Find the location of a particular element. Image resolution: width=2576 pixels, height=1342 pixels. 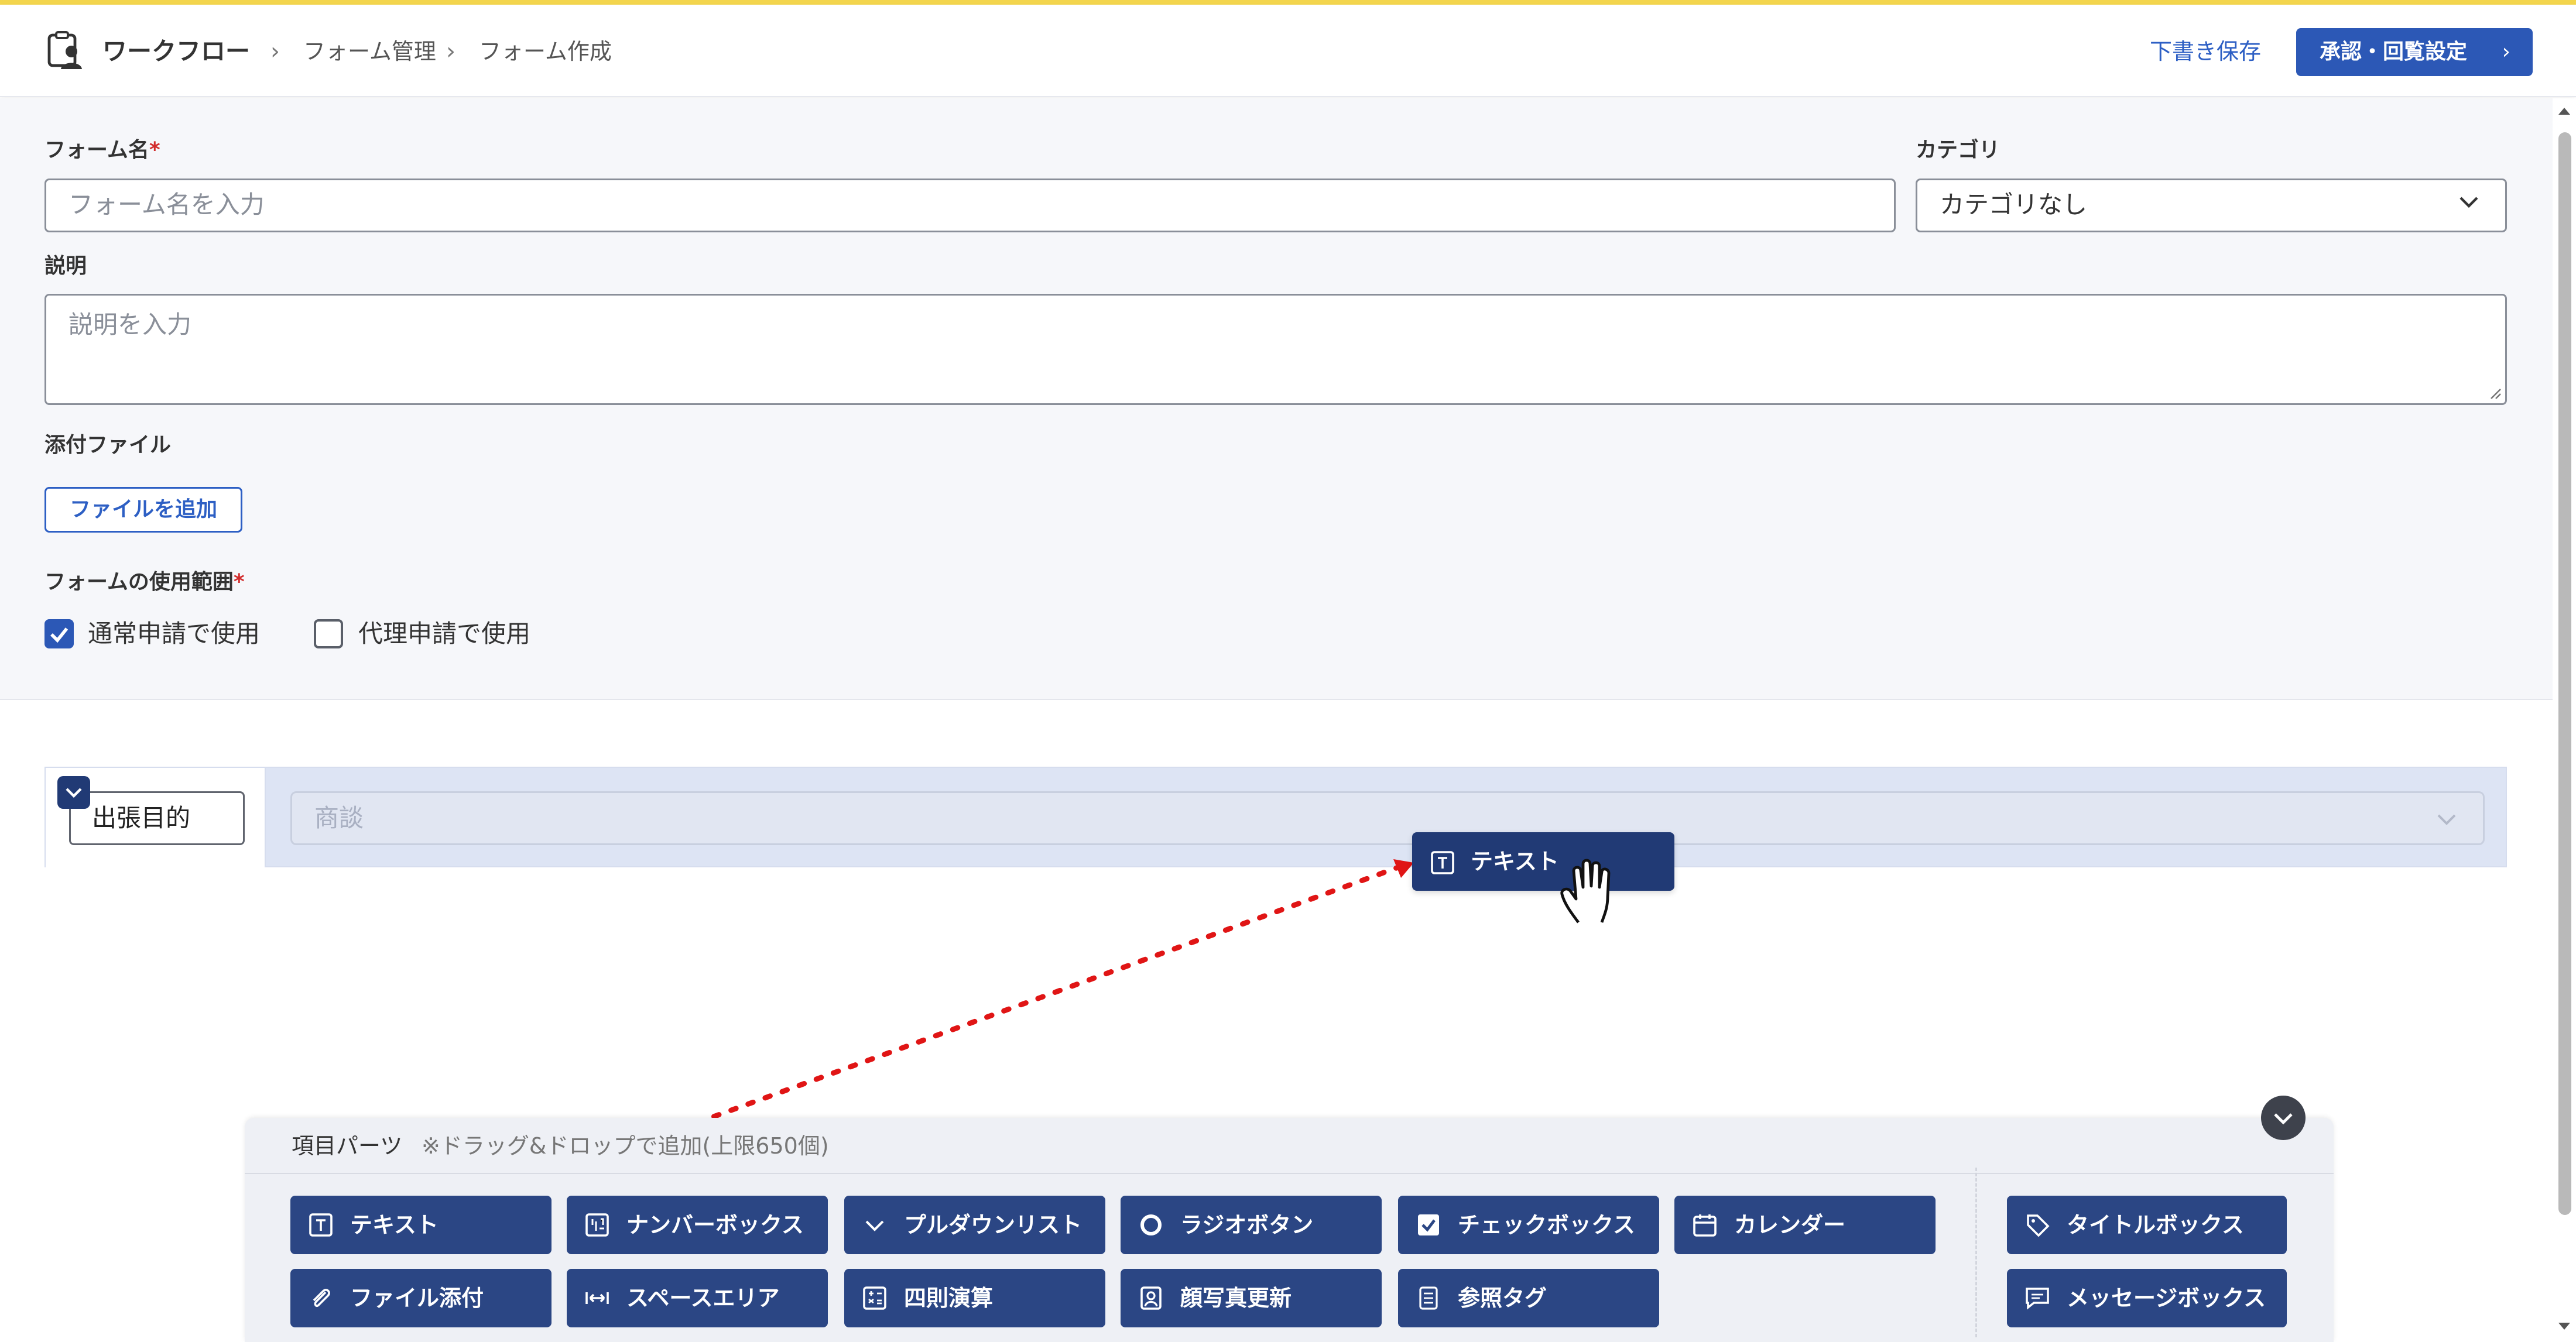

field-label-input: 出張目的 is located at coordinates (157, 818).